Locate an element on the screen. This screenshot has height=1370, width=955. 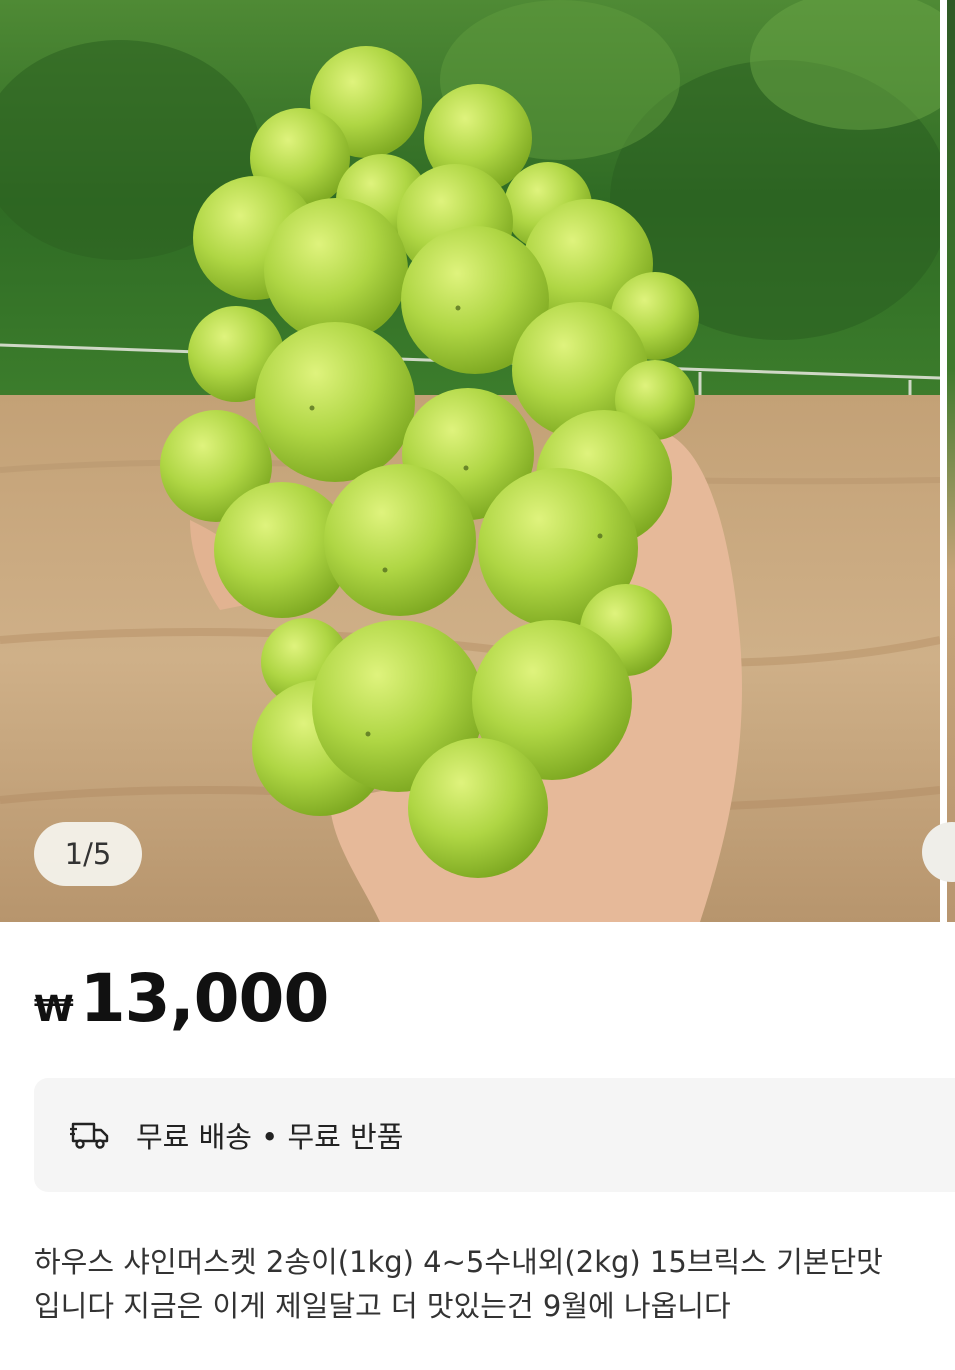
price: ₩ 13,000 is located at coordinates (182, 1000).